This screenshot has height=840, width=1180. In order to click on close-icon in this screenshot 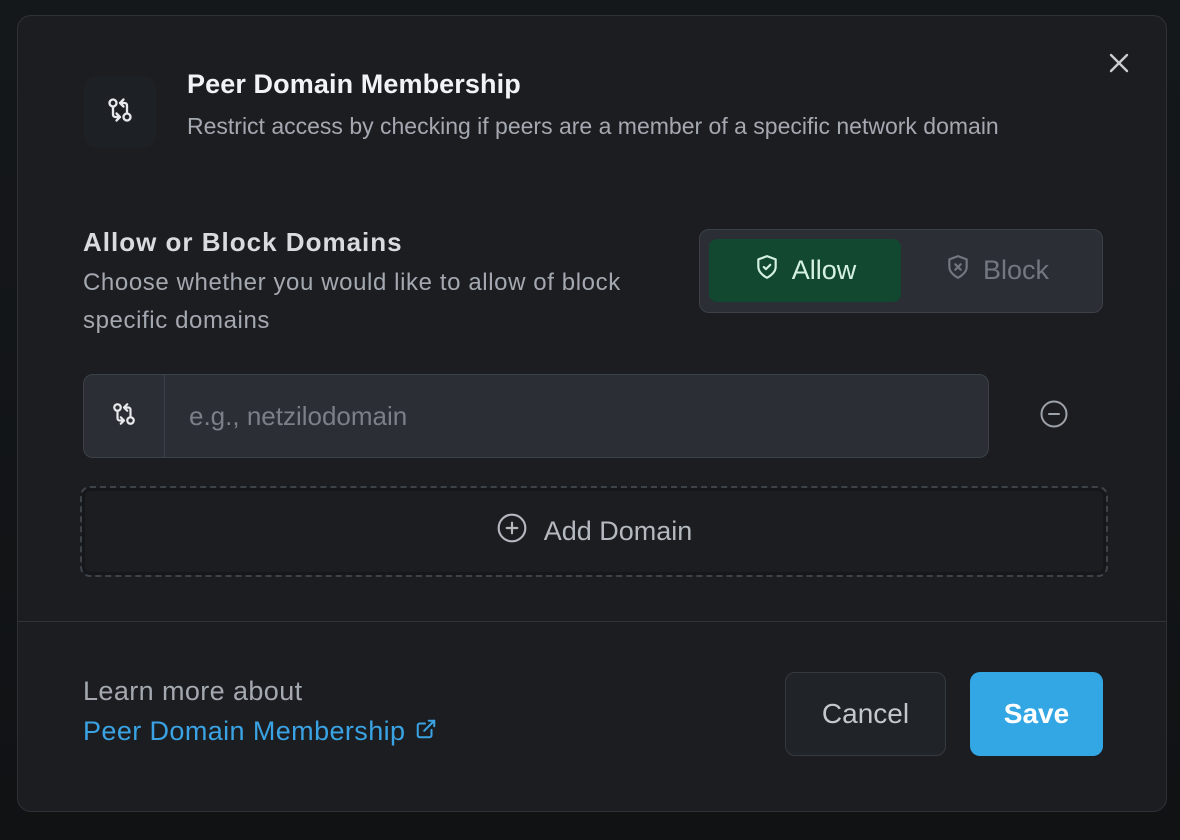, I will do `click(1119, 65)`.